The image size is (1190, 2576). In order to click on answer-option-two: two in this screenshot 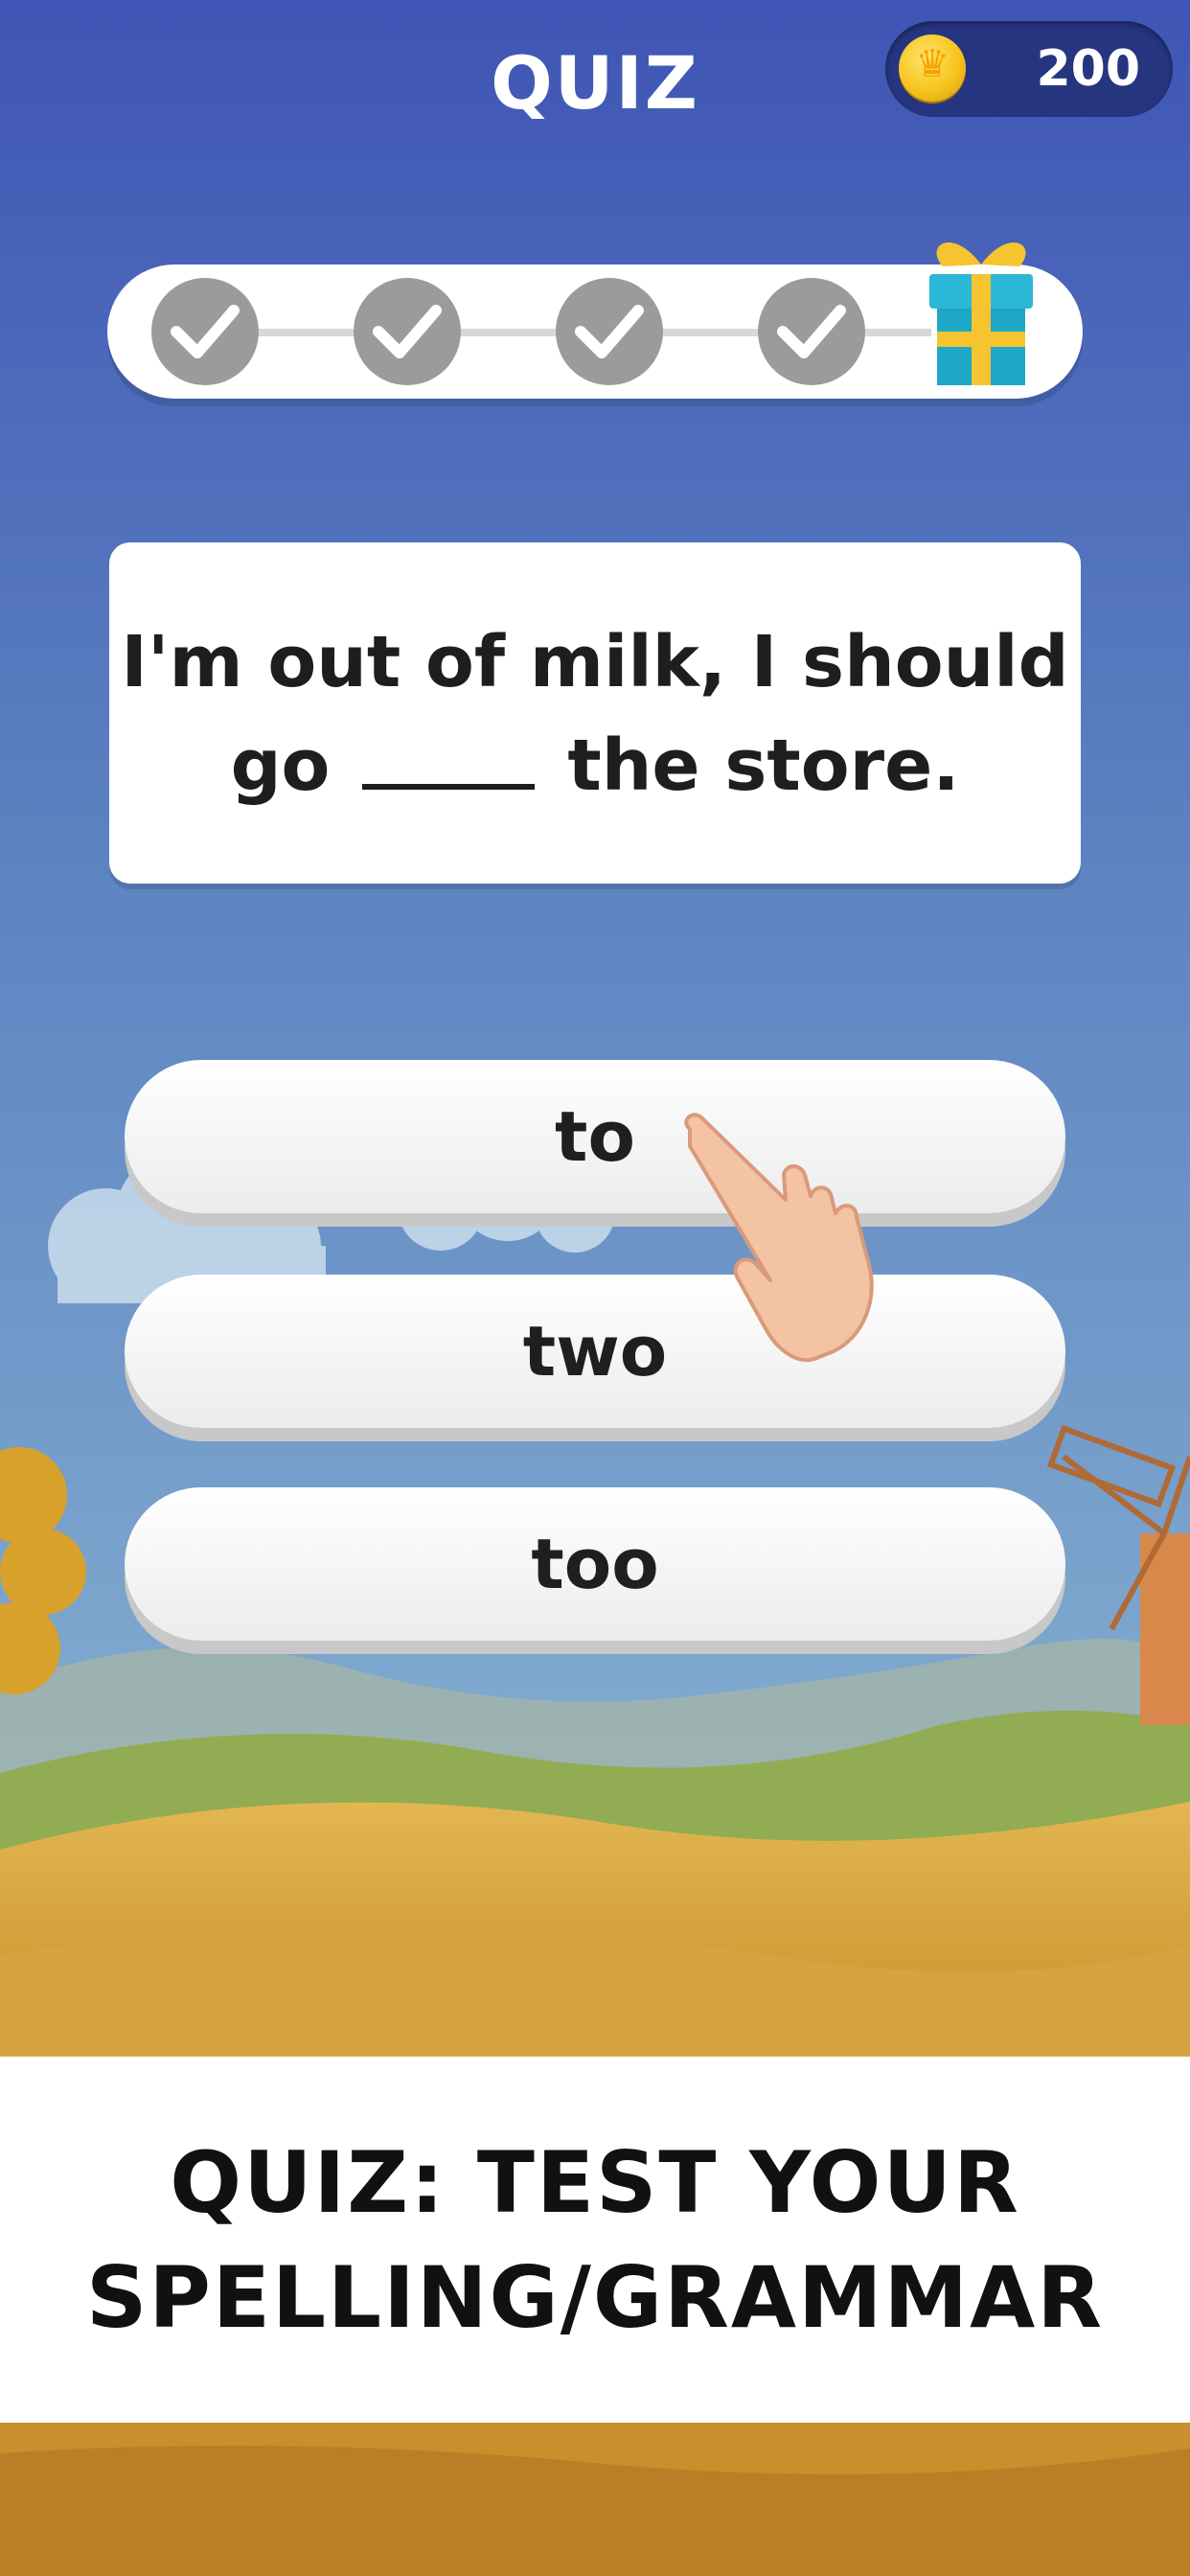, I will do `click(595, 1351)`.